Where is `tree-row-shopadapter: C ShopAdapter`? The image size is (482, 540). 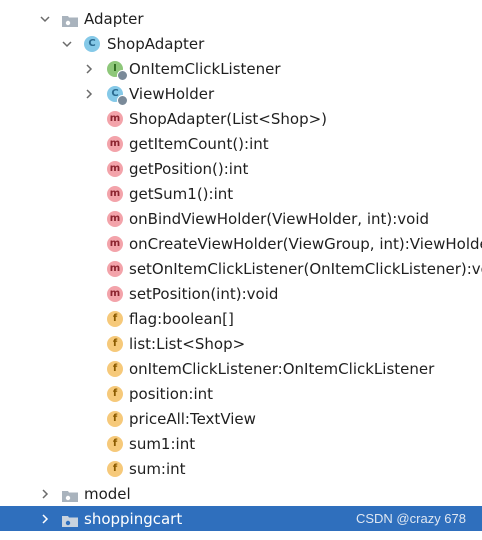 tree-row-shopadapter: C ShopAdapter is located at coordinates (241, 43).